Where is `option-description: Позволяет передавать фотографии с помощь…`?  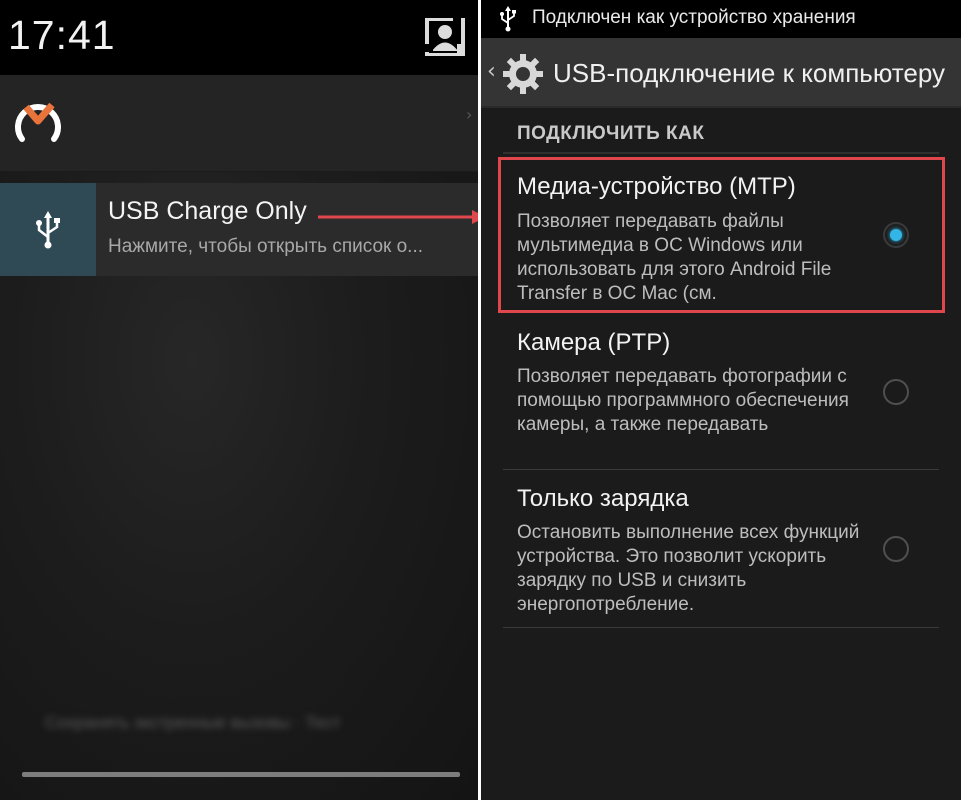 option-description: Позволяет передавать фотографии с помощь… is located at coordinates (683, 400).